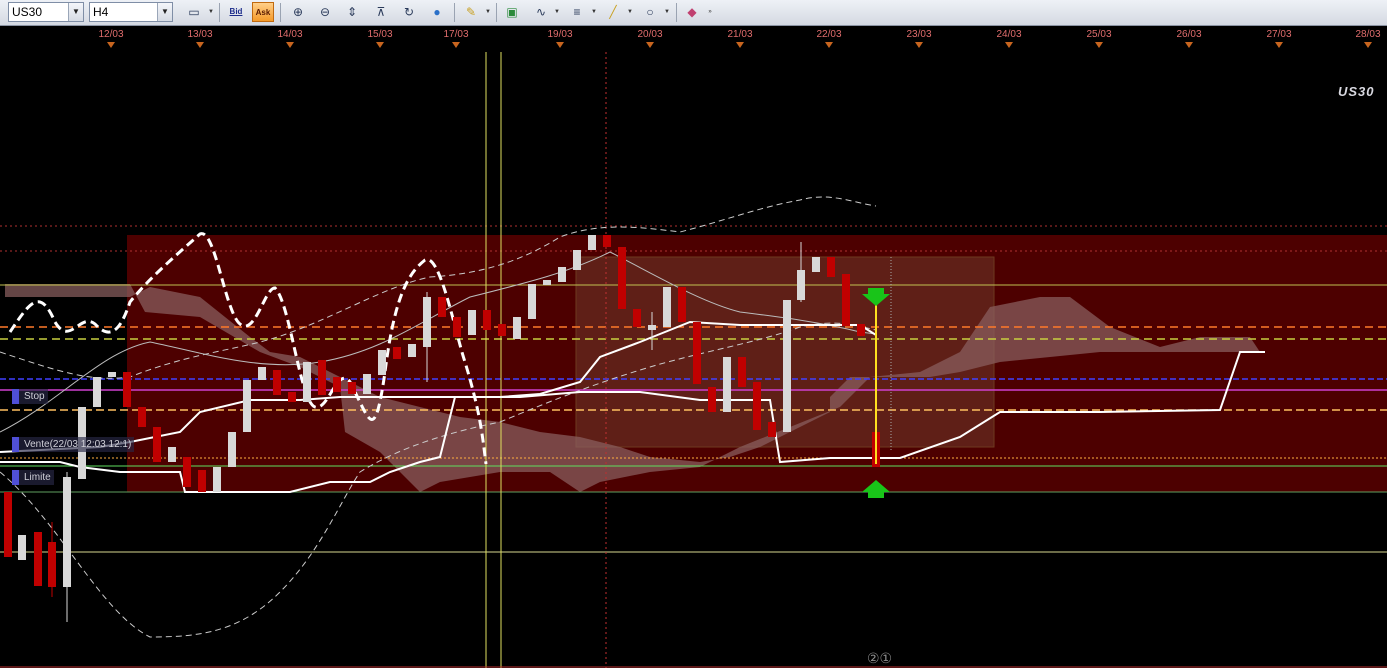  What do you see at coordinates (46, 12) in the screenshot?
I see `symbol-select: US30 ▼` at bounding box center [46, 12].